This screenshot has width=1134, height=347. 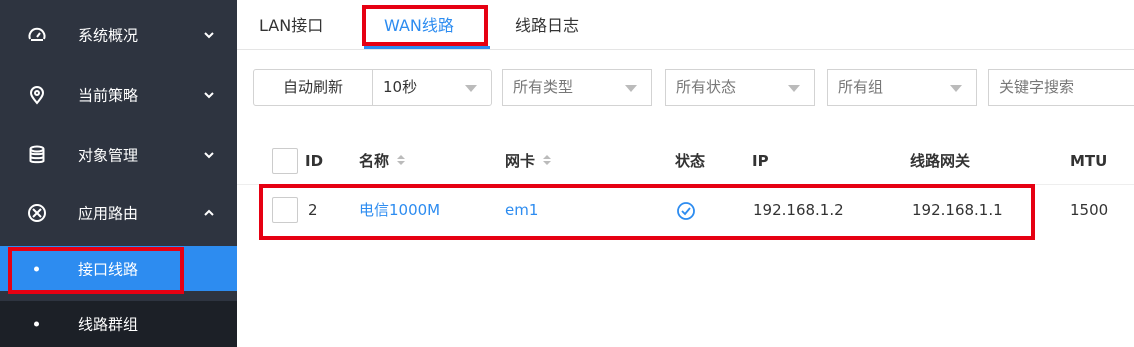 I want to click on sidebar-section-label: 应用路由, so click(x=108, y=213).